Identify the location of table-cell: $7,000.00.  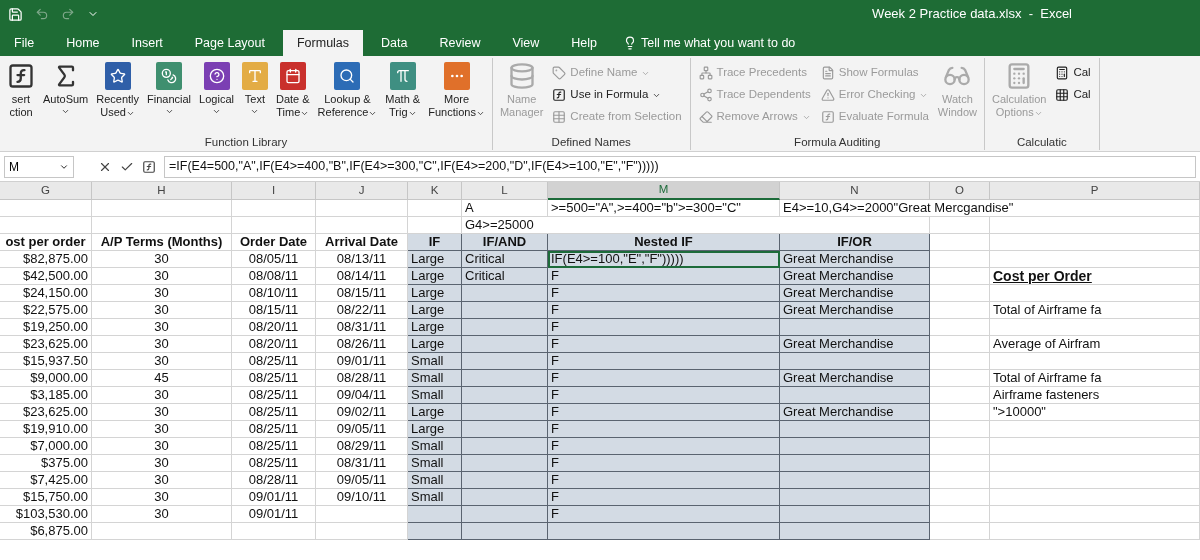
(46, 446).